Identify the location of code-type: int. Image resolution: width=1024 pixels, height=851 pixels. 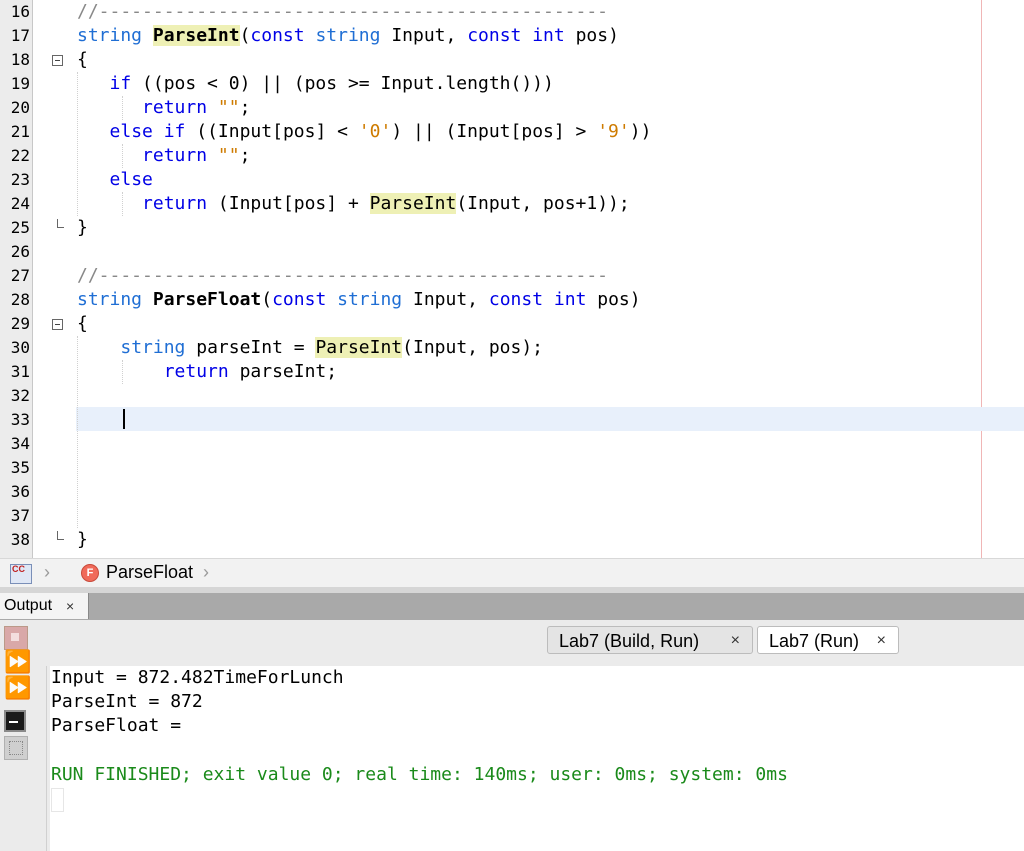
(548, 35).